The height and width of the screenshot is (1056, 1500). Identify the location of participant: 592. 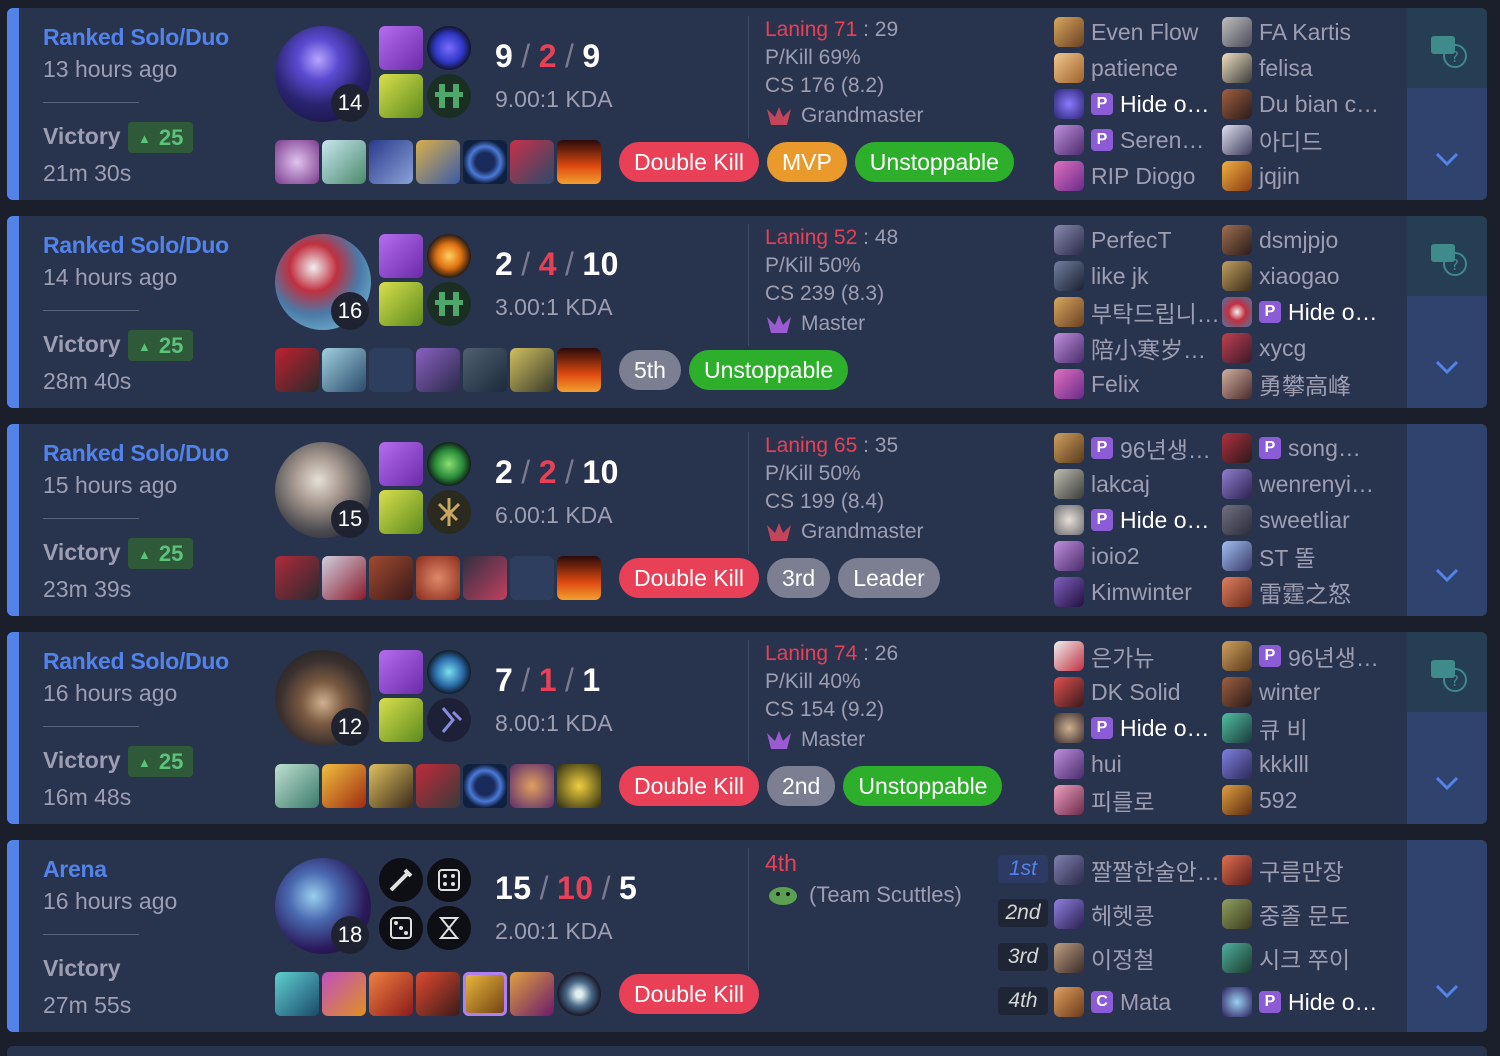
(1259, 800).